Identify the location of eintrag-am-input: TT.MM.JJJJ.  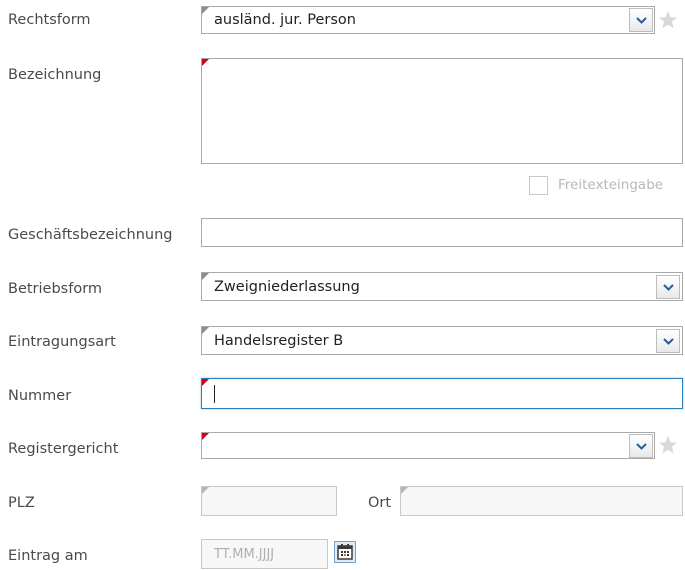
(264, 554).